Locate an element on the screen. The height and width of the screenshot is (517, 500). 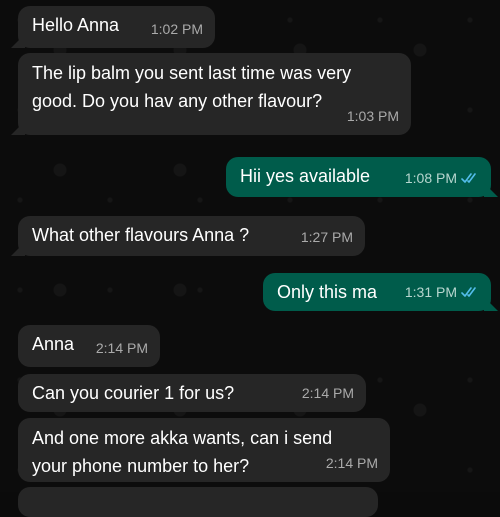
message-text-line: The lip balm you sent last time was very is located at coordinates (192, 73).